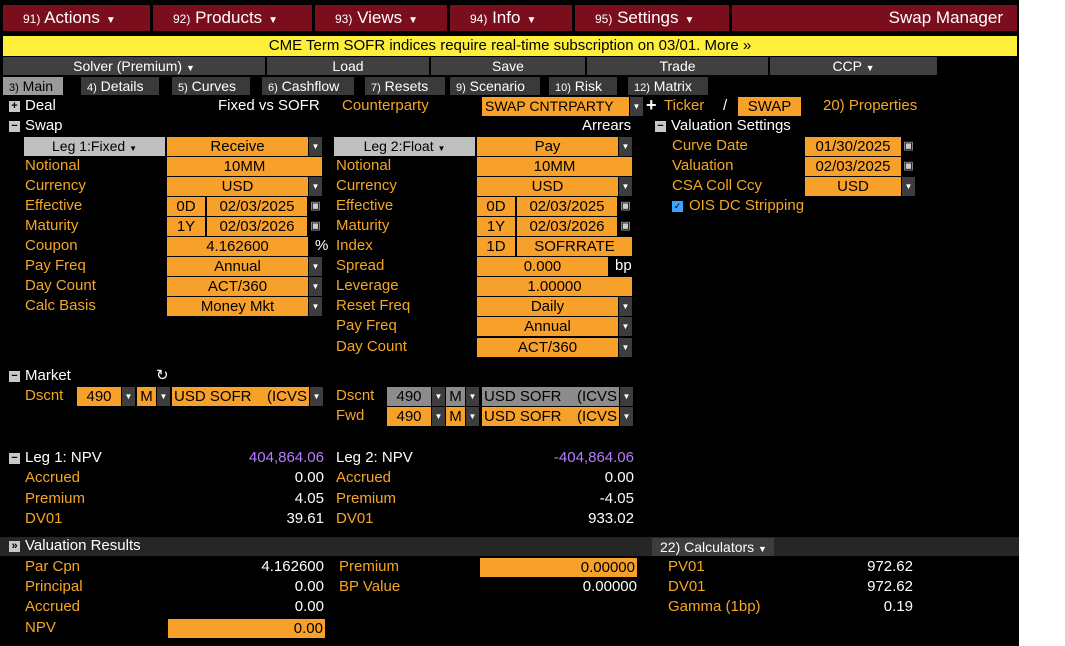 The width and height of the screenshot is (1065, 646). I want to click on counterparty-dropdown: ▼, so click(636, 106).